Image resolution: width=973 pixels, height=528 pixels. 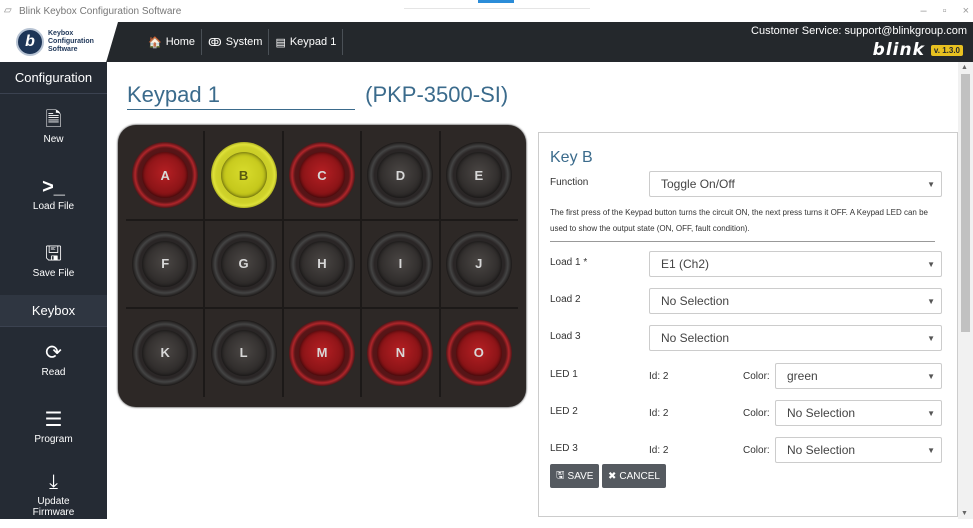 What do you see at coordinates (964, 513) in the screenshot?
I see `scroll-down-icon: ▼` at bounding box center [964, 513].